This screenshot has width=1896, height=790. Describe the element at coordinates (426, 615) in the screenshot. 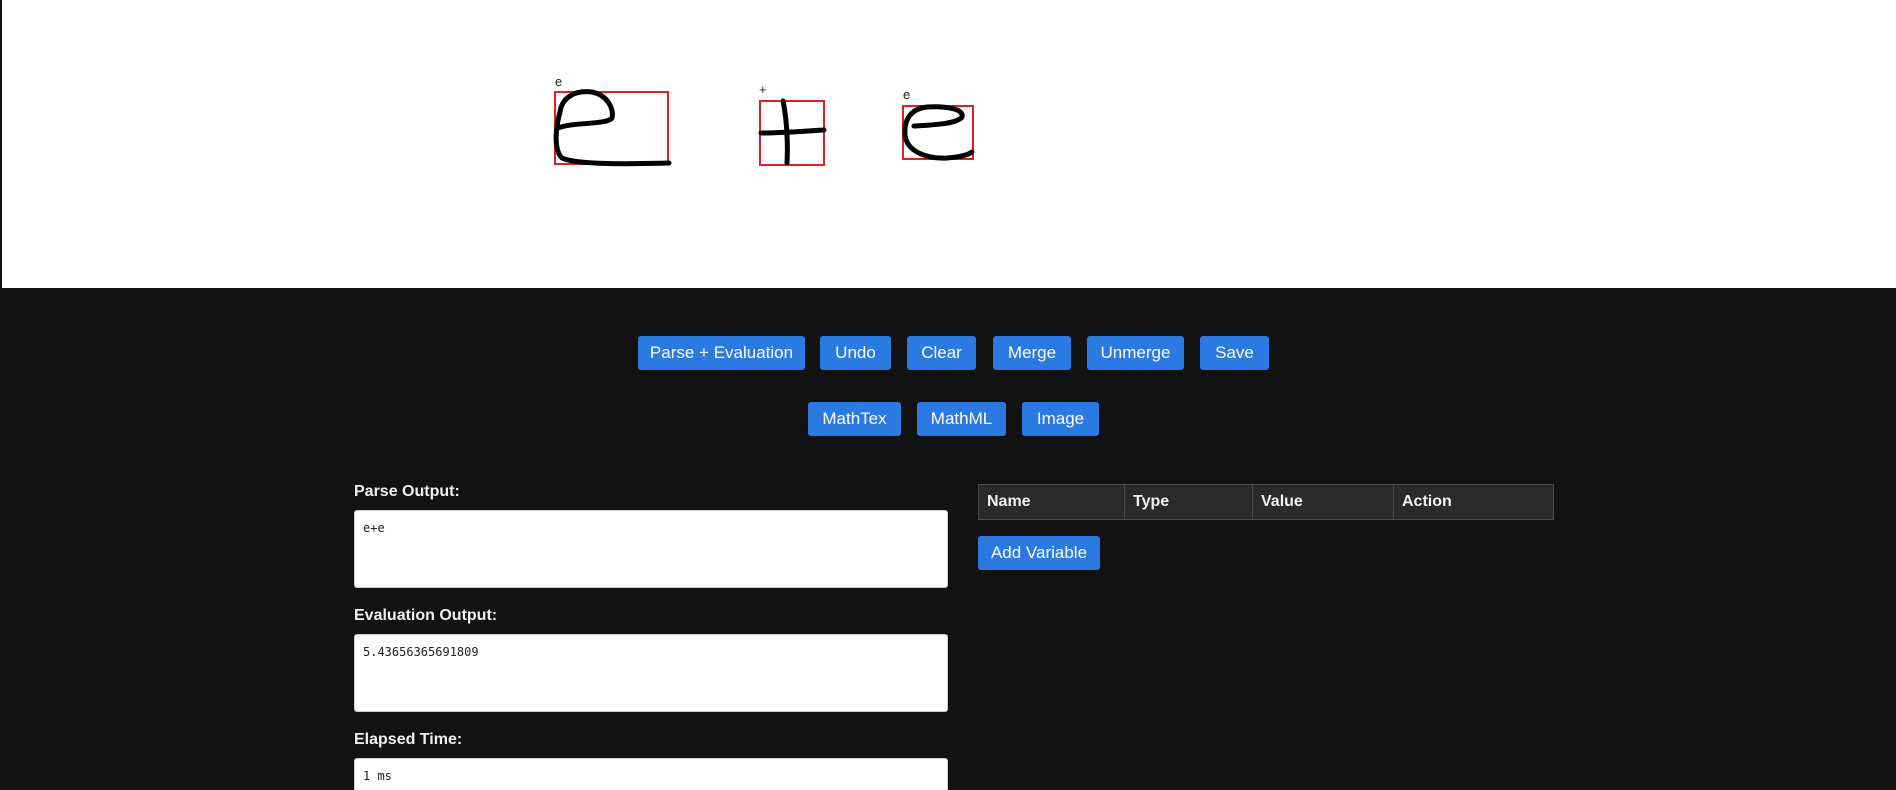

I see `evaluation-output-label: Evaluation Output:` at that location.